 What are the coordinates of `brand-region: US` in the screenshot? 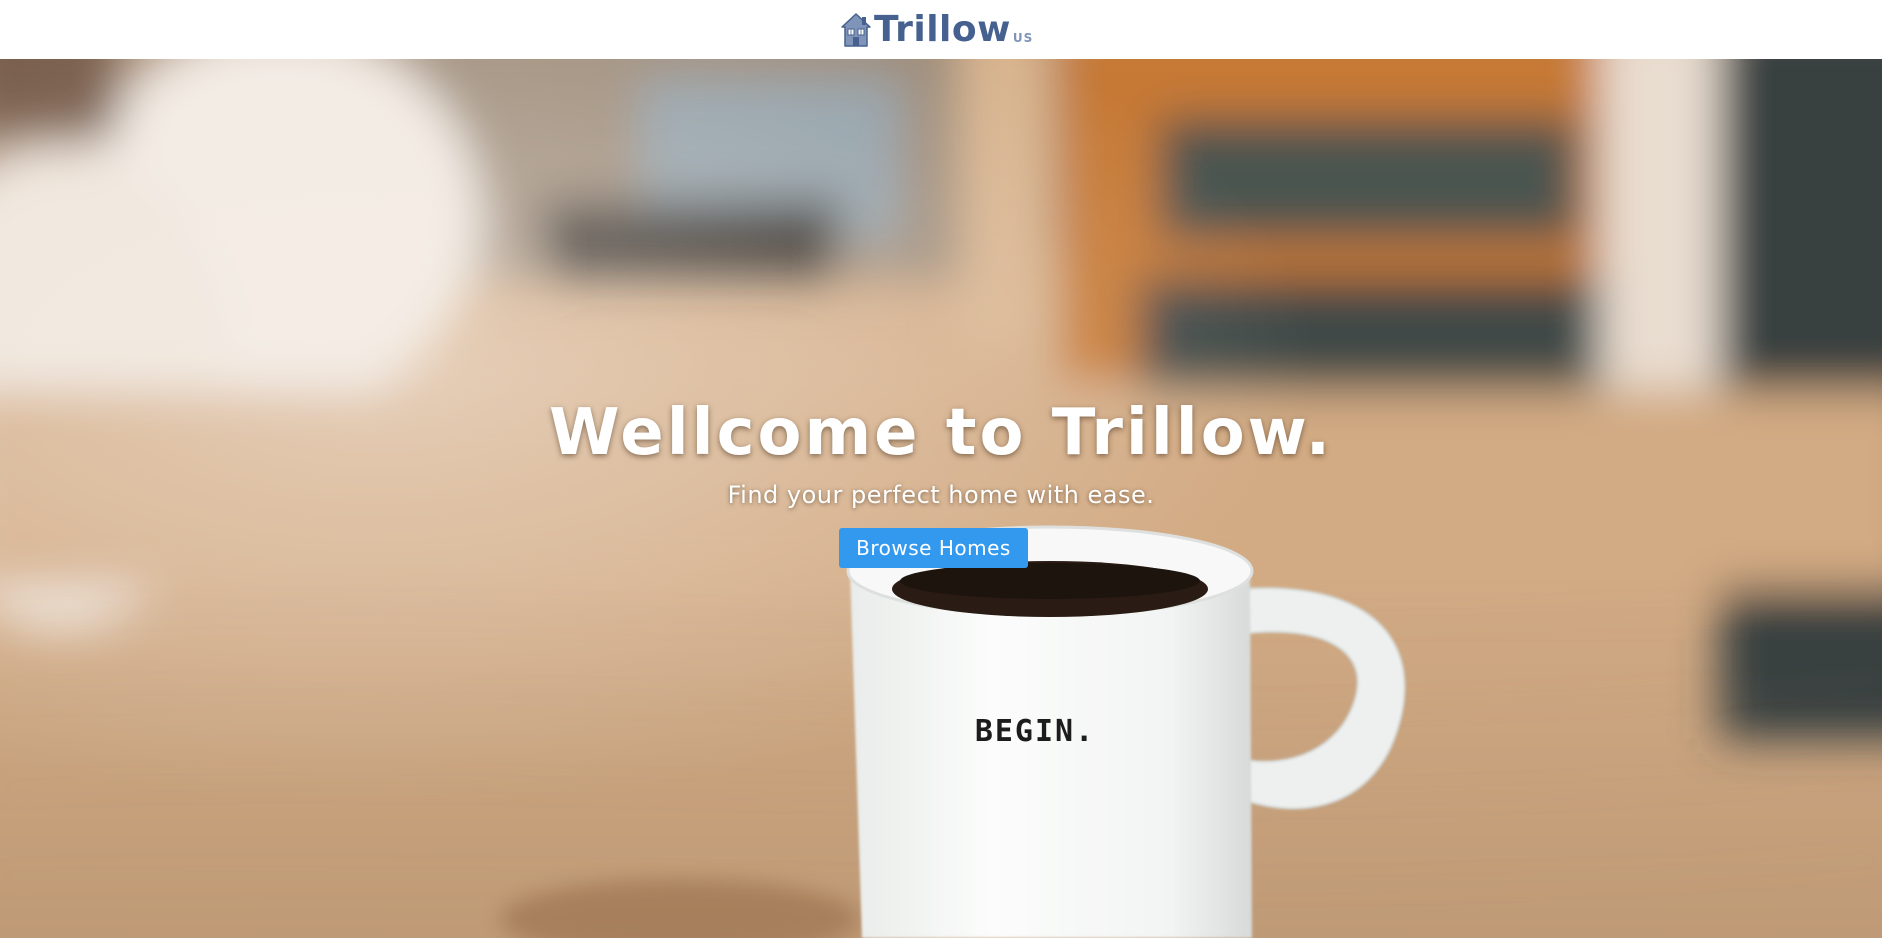 It's located at (1023, 38).